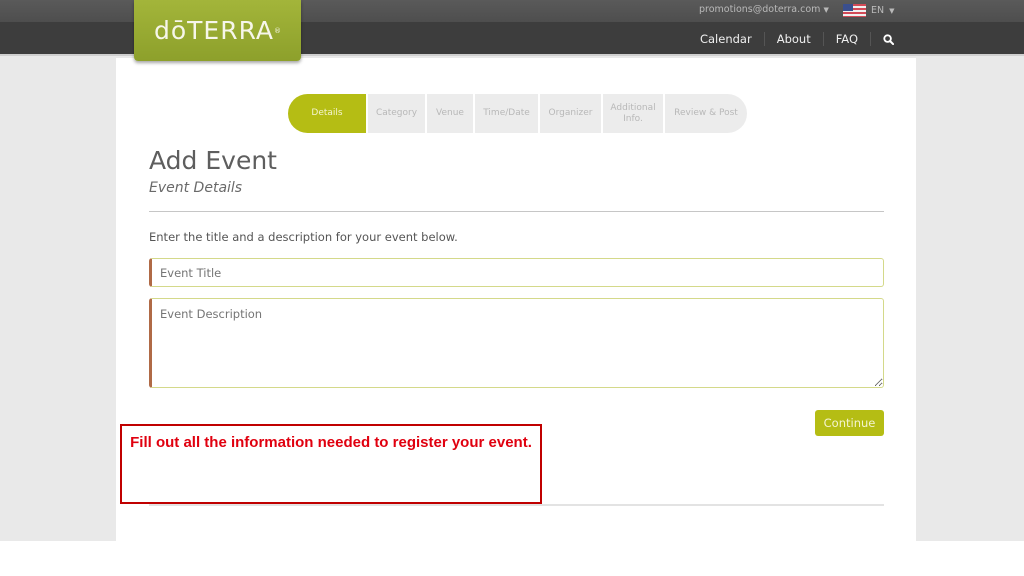  I want to click on account-menu: promotions@doterra.com ▼, so click(764, 9).